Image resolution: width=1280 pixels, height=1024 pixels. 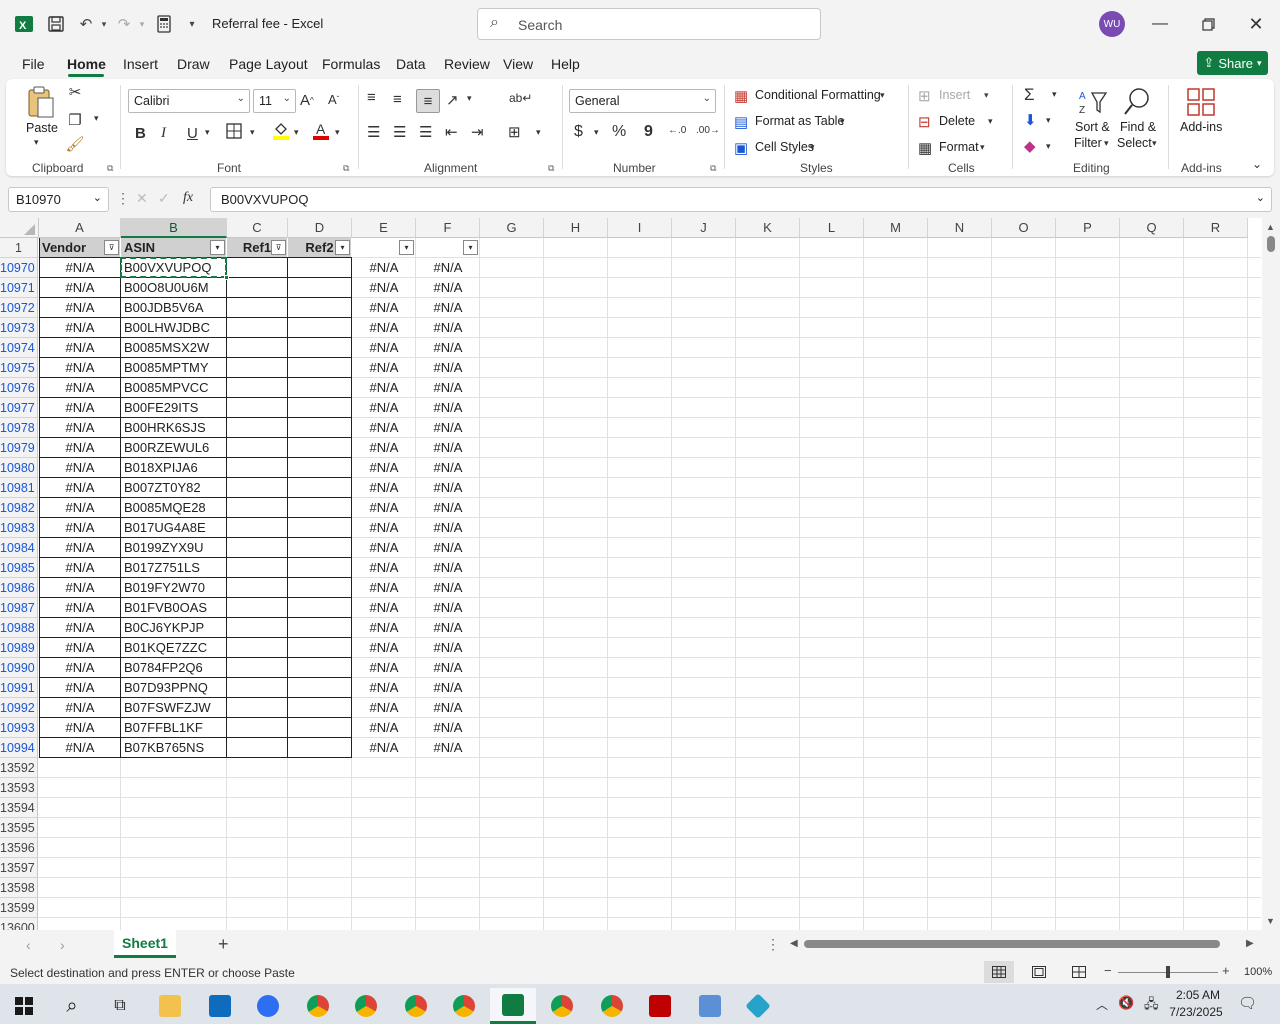 What do you see at coordinates (33, 64) in the screenshot?
I see `tab-file: File` at bounding box center [33, 64].